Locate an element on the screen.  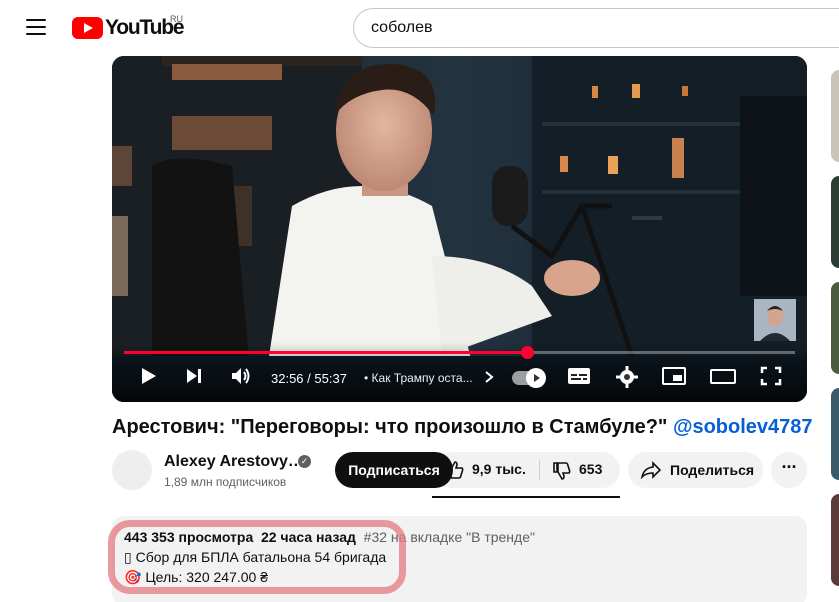
autoplay-knob is located at coordinates (536, 378).